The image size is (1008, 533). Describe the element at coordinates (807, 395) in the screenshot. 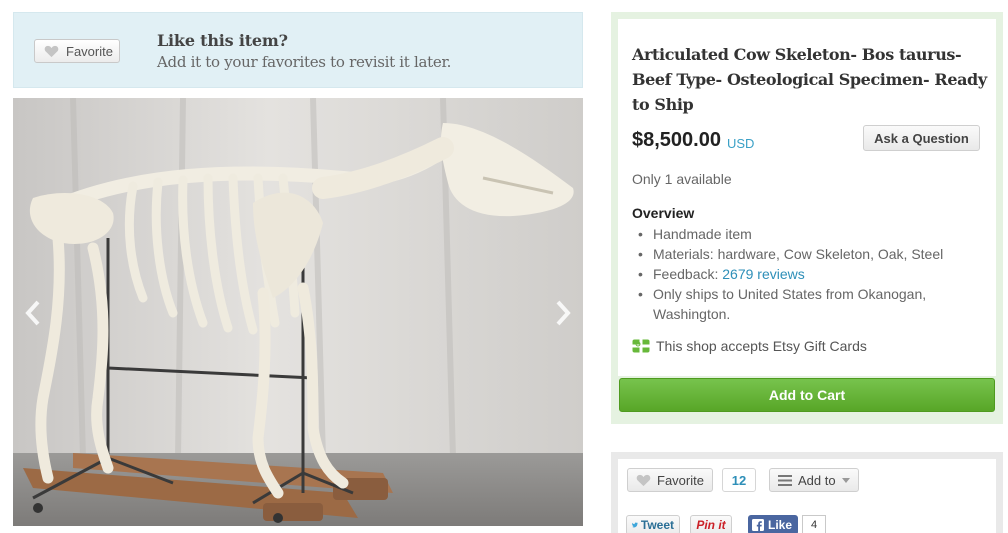

I see `add-to-cart-button: Add to Cart` at that location.